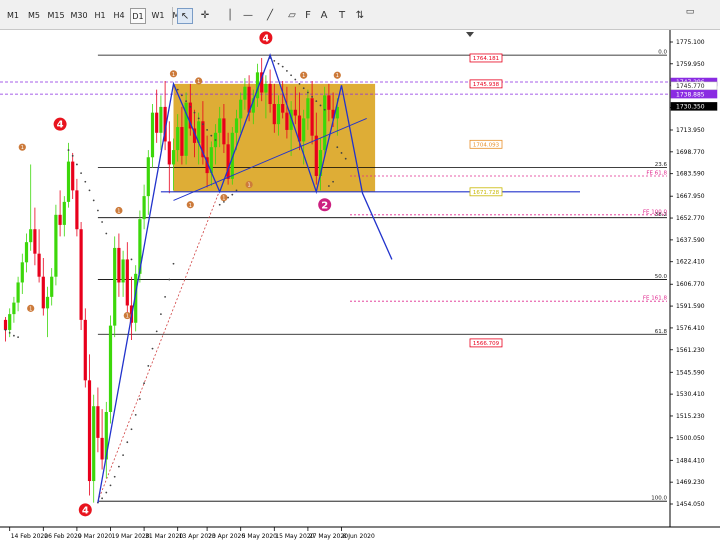  I want to click on price-axis-label: 1667.950, so click(690, 196).